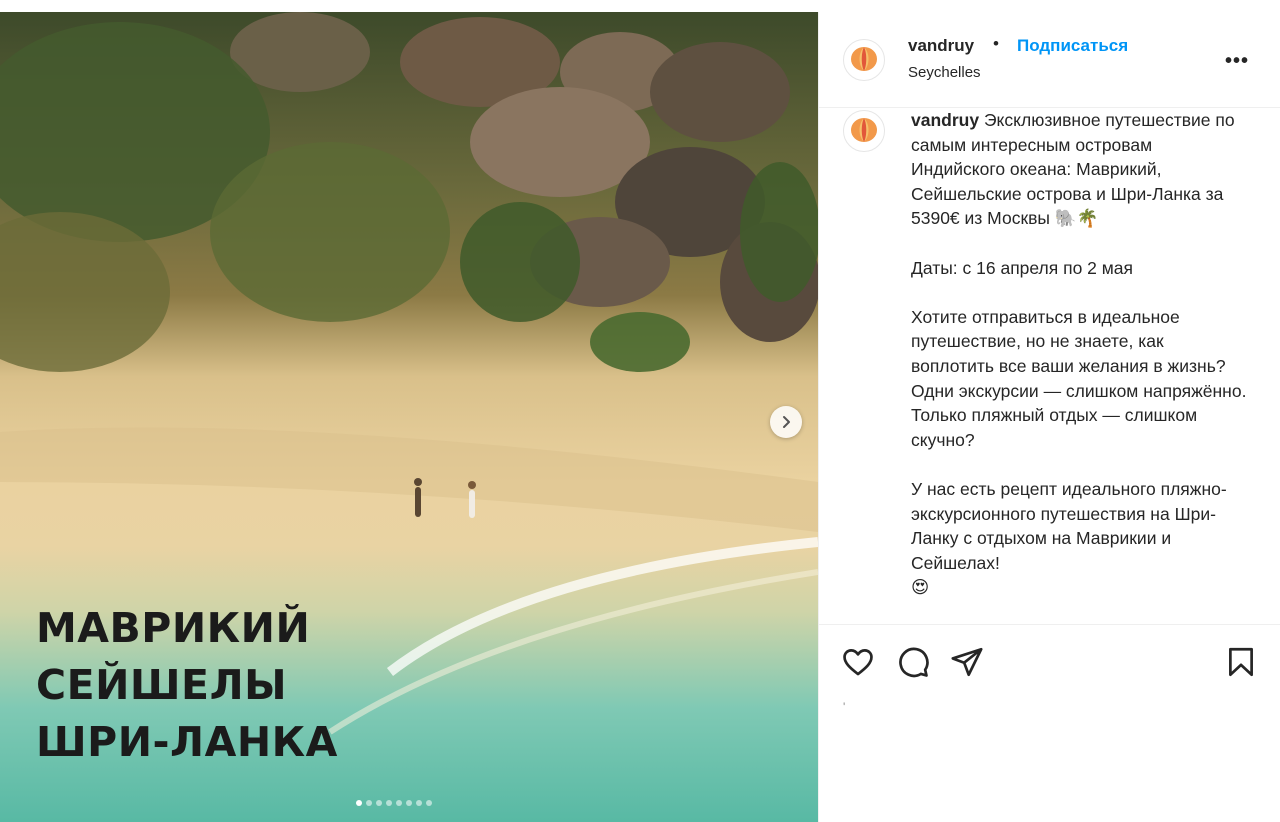  I want to click on caption-avatar, so click(864, 131).